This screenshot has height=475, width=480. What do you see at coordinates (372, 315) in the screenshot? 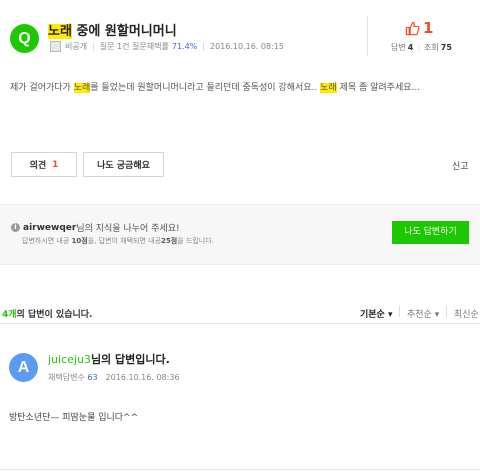
I see `sort-label: 기본순` at bounding box center [372, 315].